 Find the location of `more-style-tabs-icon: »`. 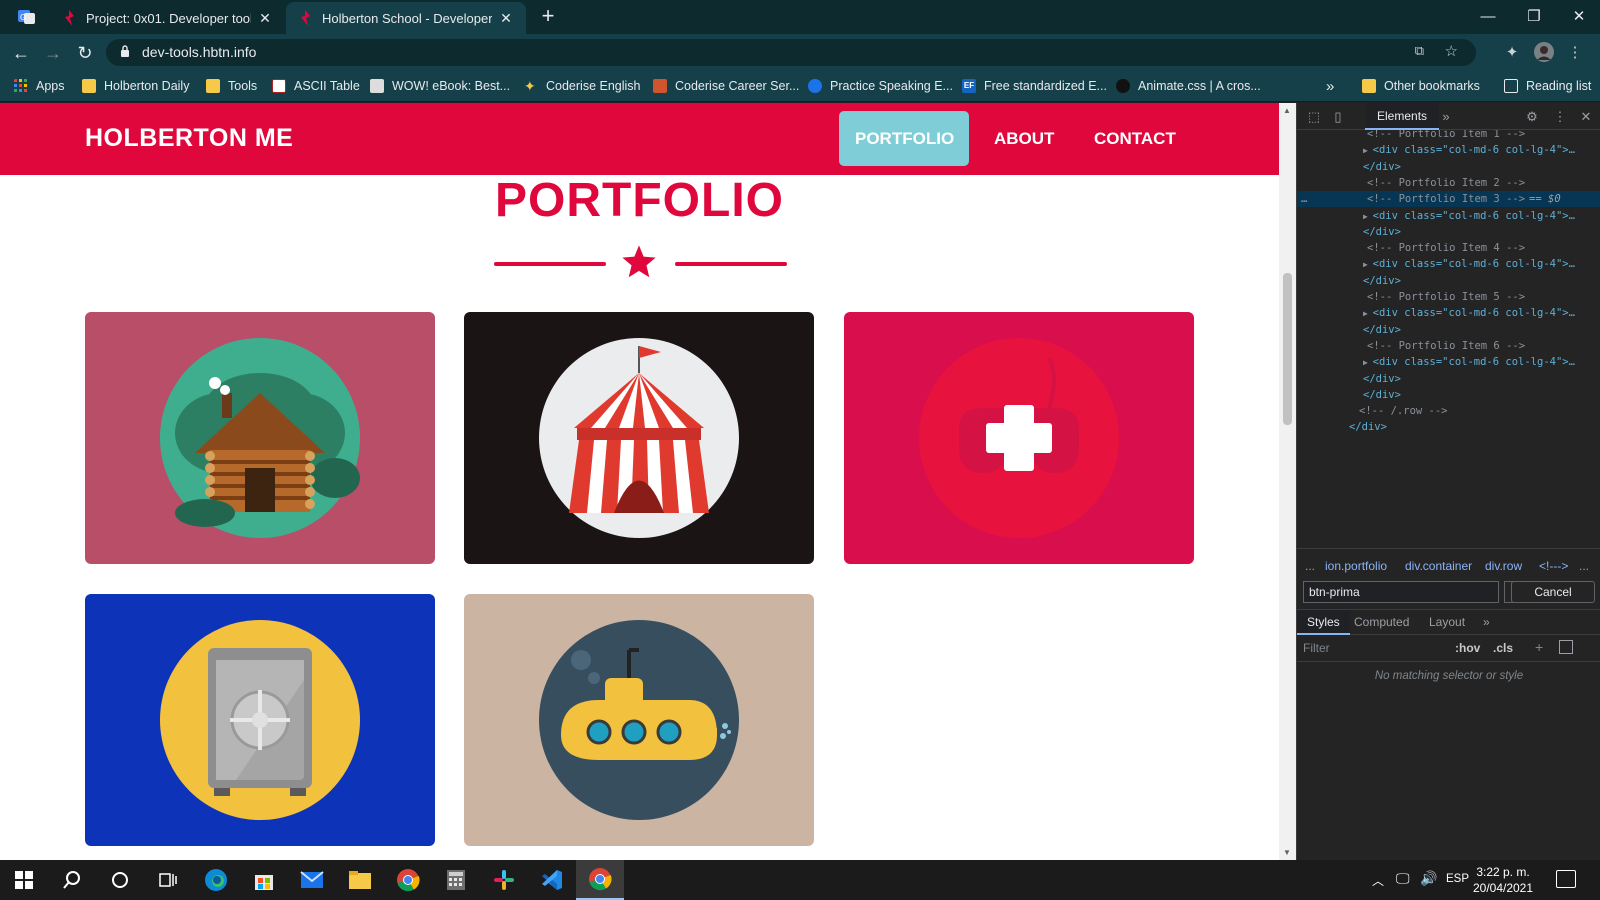

more-style-tabs-icon: » is located at coordinates (1486, 622).